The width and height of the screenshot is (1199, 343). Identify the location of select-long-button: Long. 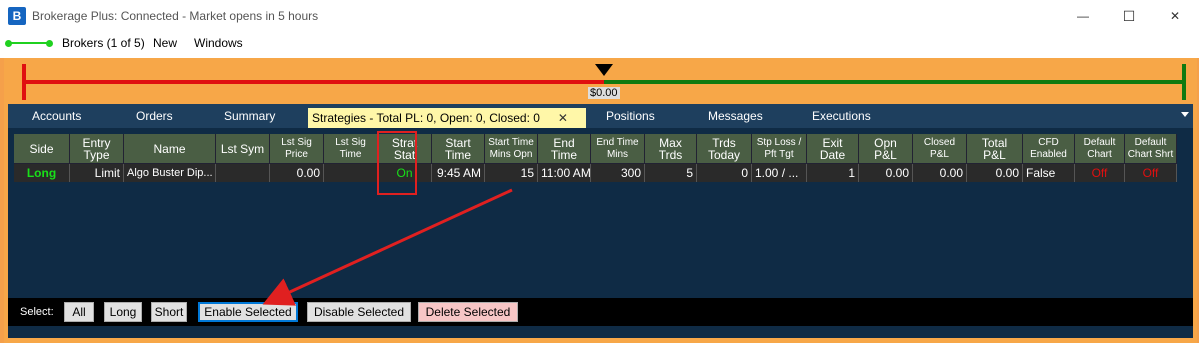
(123, 312).